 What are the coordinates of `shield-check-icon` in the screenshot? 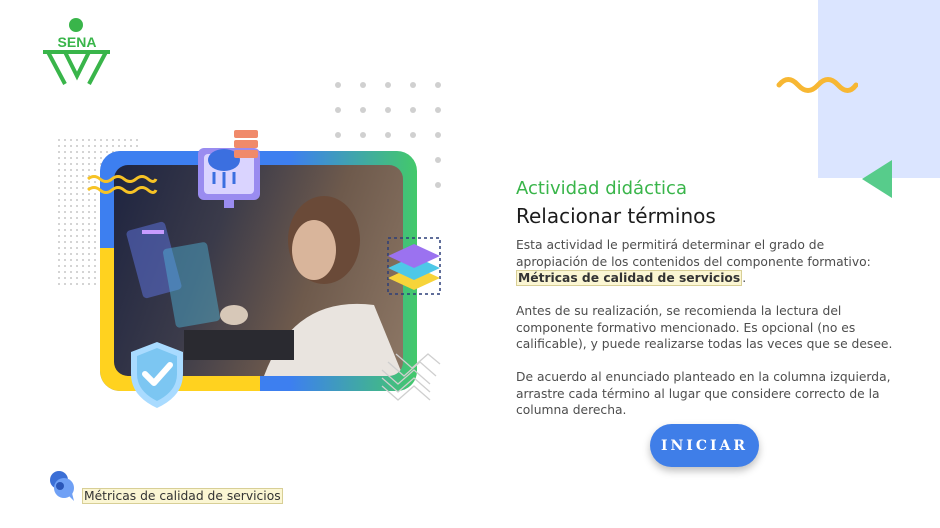 It's located at (157, 375).